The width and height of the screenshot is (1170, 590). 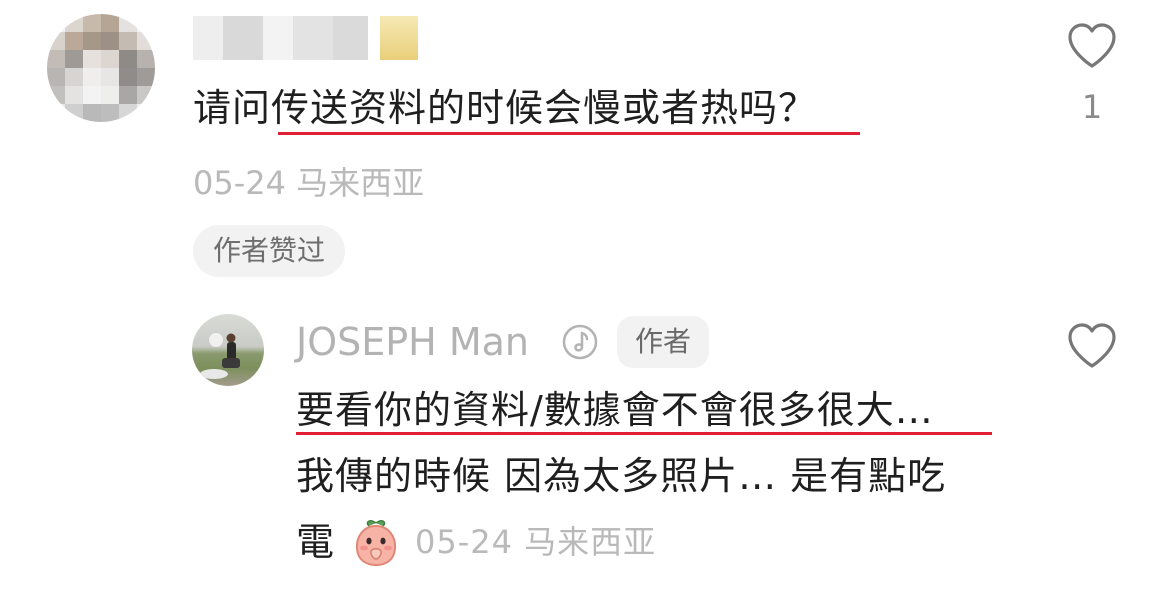 I want to click on peach-face-emoji-icon, so click(x=376, y=543).